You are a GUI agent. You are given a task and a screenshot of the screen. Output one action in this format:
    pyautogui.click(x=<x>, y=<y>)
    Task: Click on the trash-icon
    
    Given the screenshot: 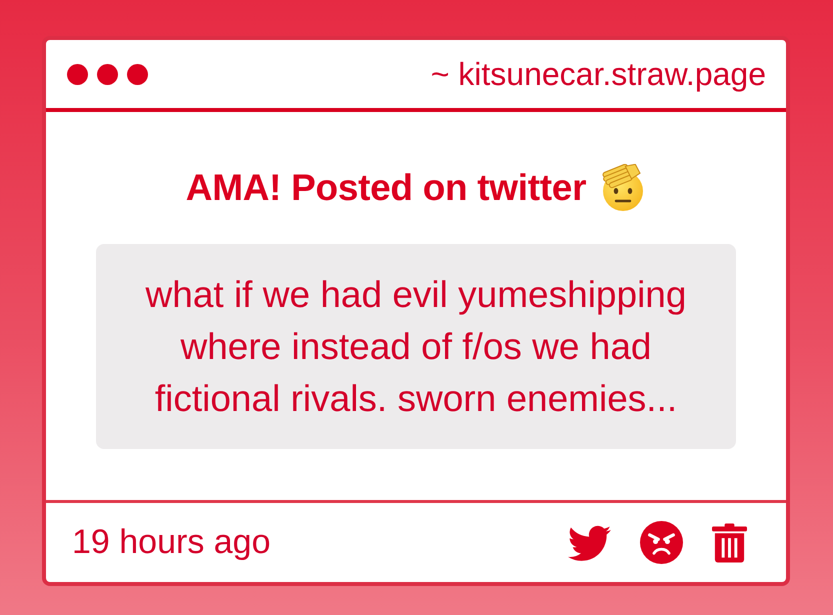 What is the action you would take?
    pyautogui.click(x=729, y=542)
    